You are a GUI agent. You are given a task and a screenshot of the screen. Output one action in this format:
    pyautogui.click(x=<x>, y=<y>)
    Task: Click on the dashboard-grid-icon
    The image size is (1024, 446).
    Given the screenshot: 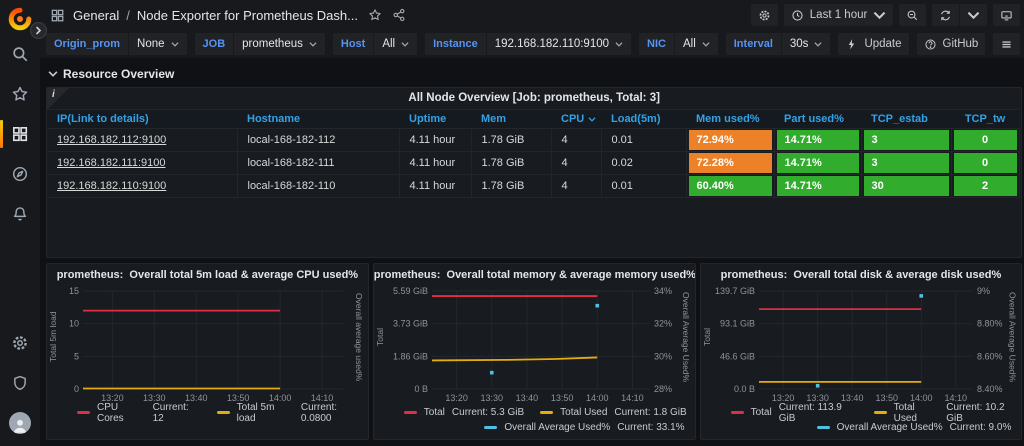 What is the action you would take?
    pyautogui.click(x=57, y=15)
    